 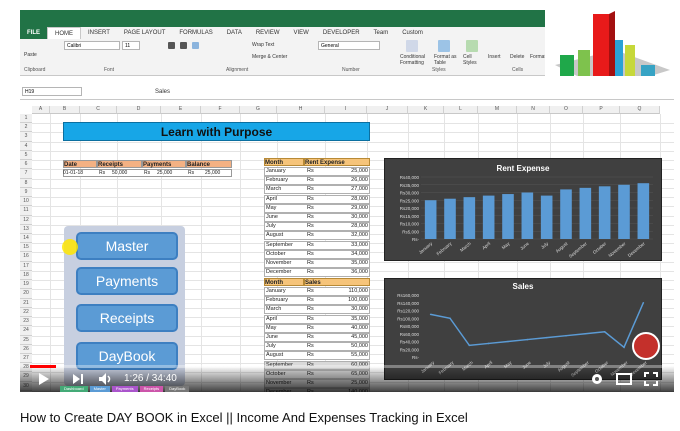 I want to click on format-cells-button: Format, so click(x=538, y=57).